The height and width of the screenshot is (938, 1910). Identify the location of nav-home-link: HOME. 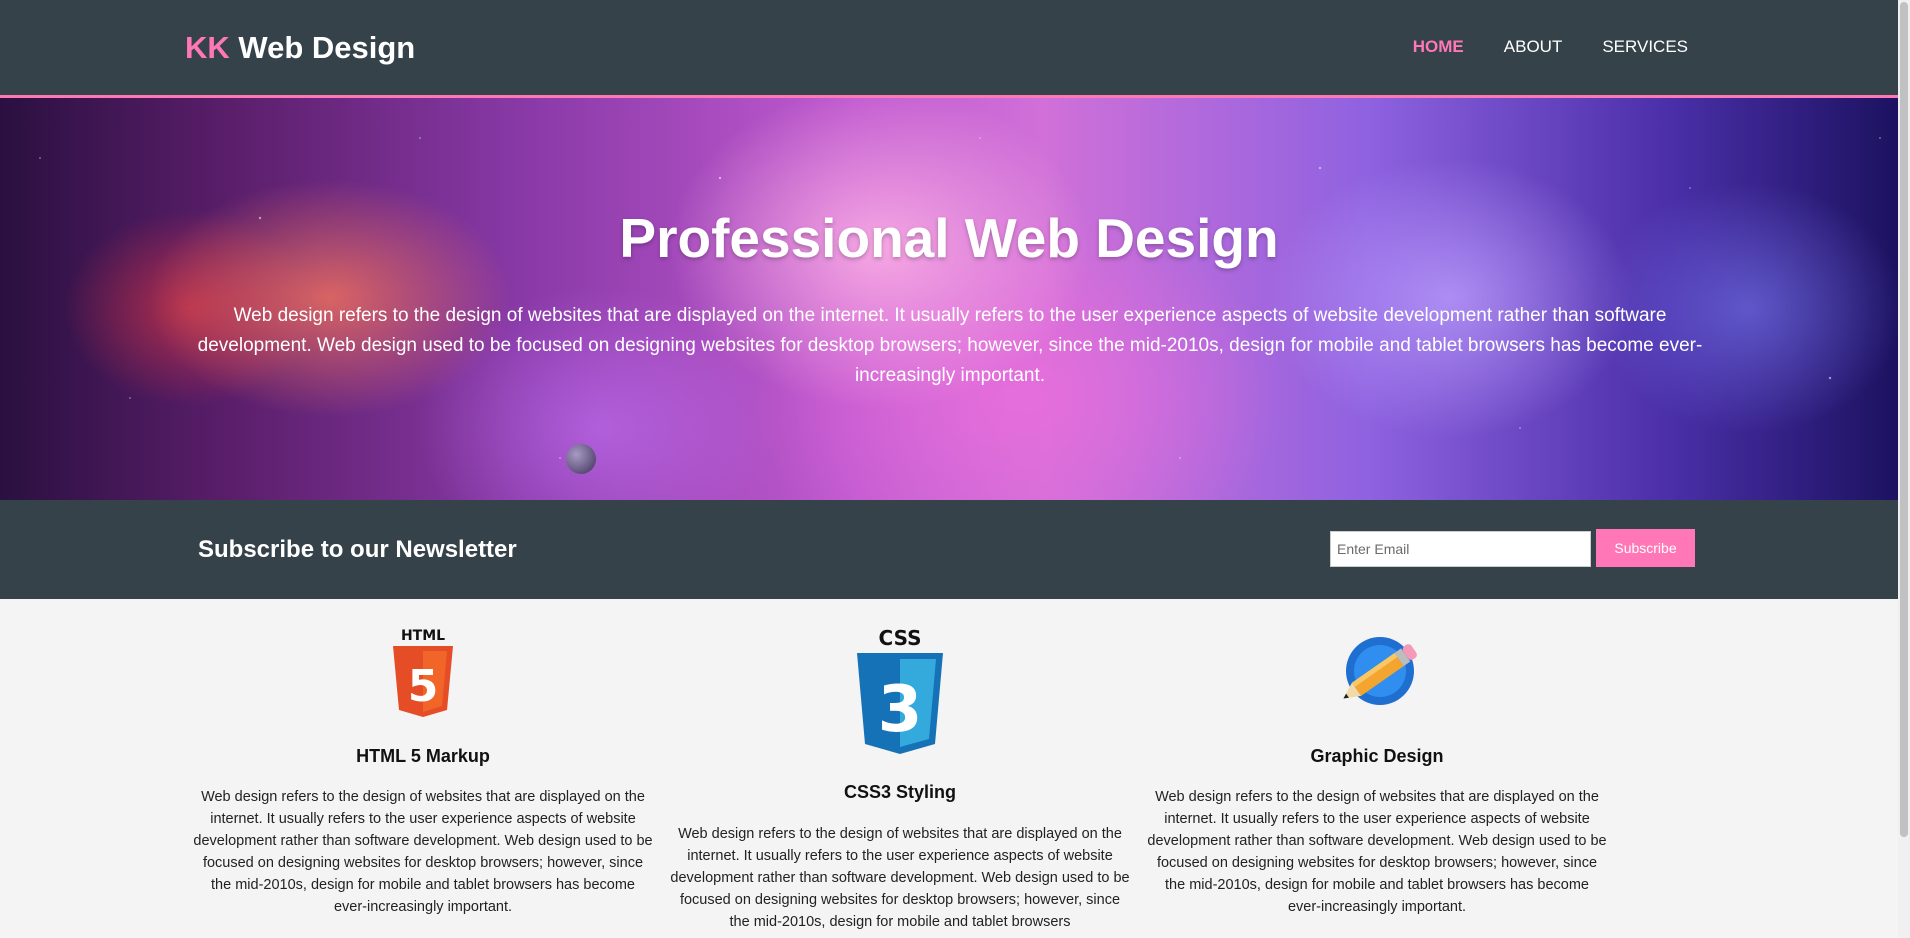
(1438, 47).